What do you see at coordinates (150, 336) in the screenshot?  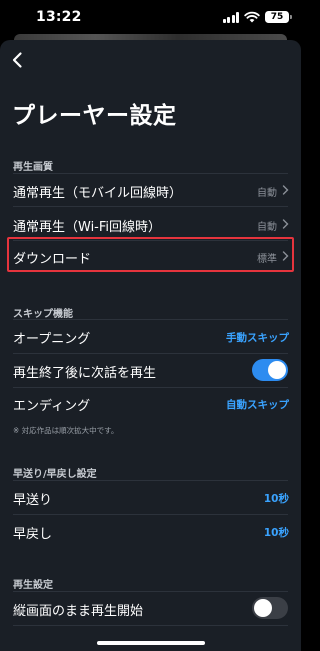 I see `row-opening: オープニング 手動スキップ` at bounding box center [150, 336].